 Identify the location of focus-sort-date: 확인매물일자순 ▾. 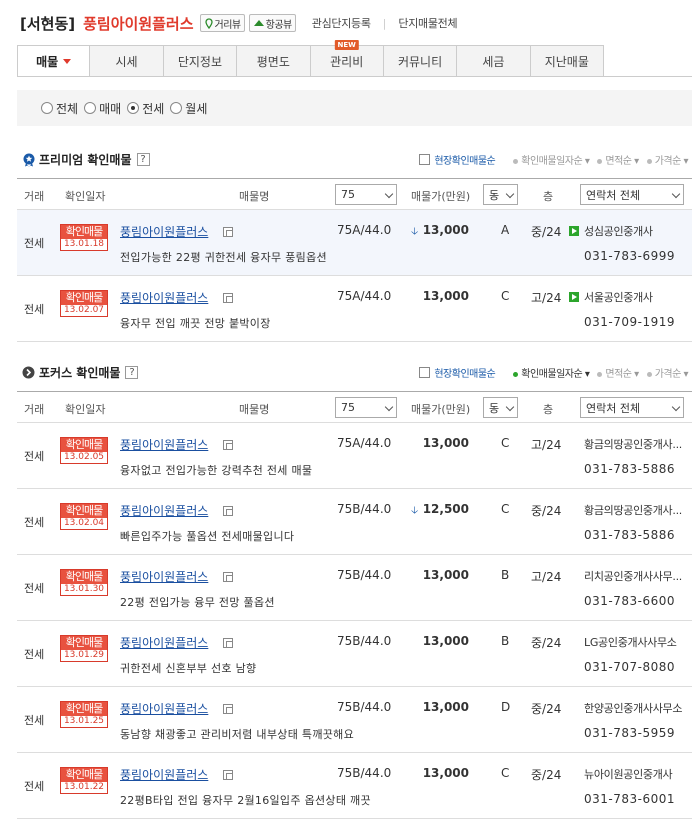
(551, 372).